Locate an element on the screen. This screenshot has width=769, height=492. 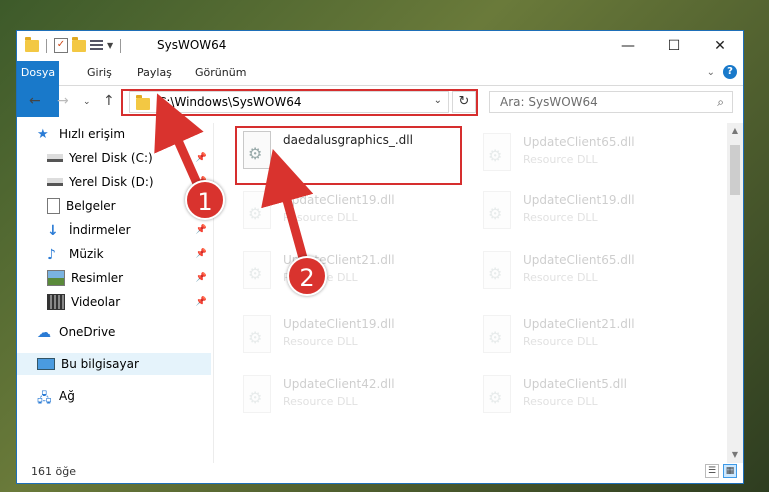
sidebar-item-local-disk-c: Yerel Disk (C:) 📌 is located at coordinates (114, 158).